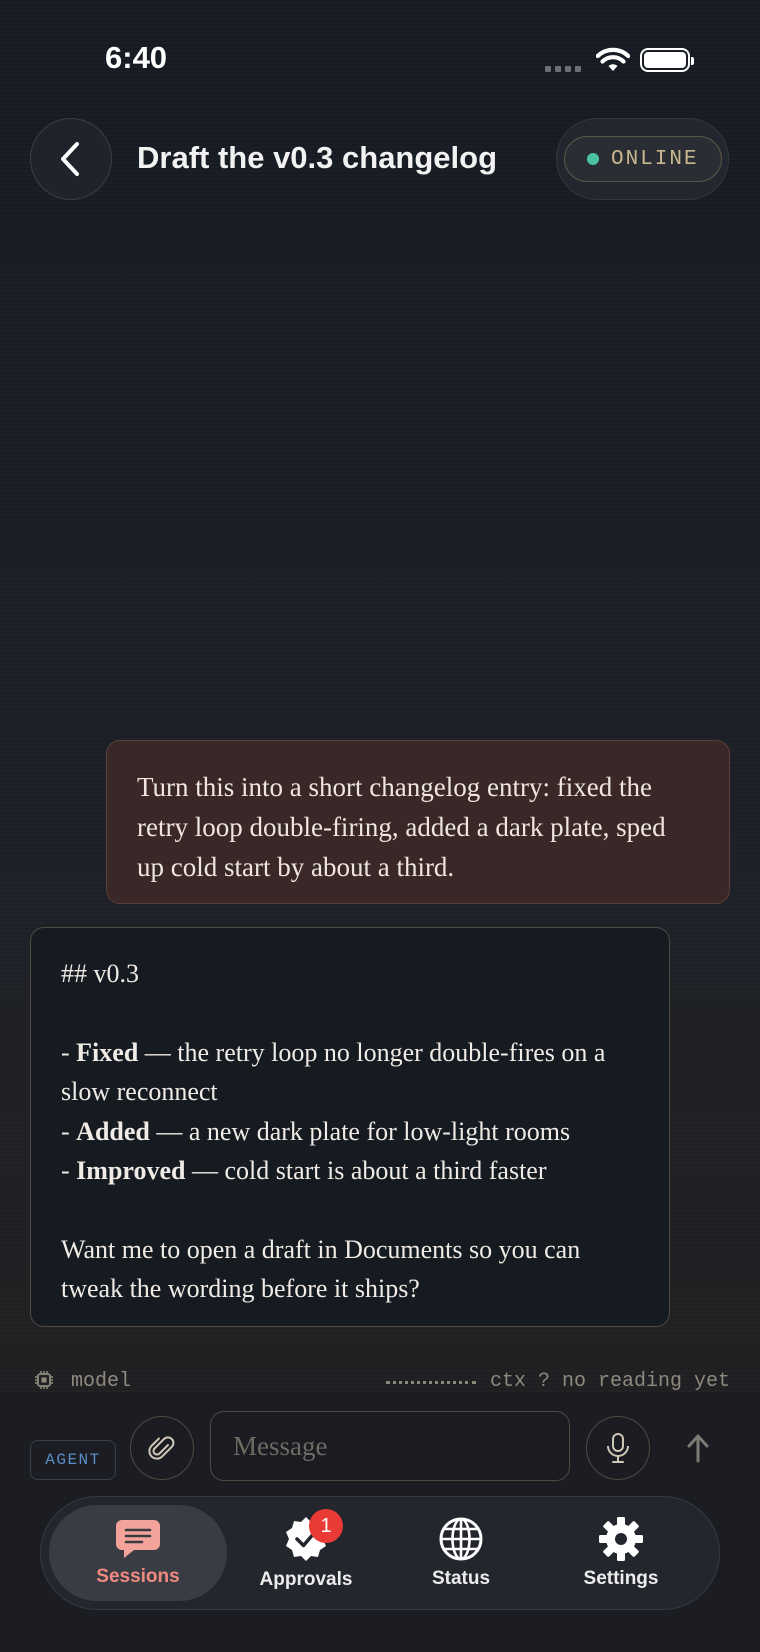 The image size is (760, 1652). Describe the element at coordinates (621, 1539) in the screenshot. I see `gear-icon` at that location.